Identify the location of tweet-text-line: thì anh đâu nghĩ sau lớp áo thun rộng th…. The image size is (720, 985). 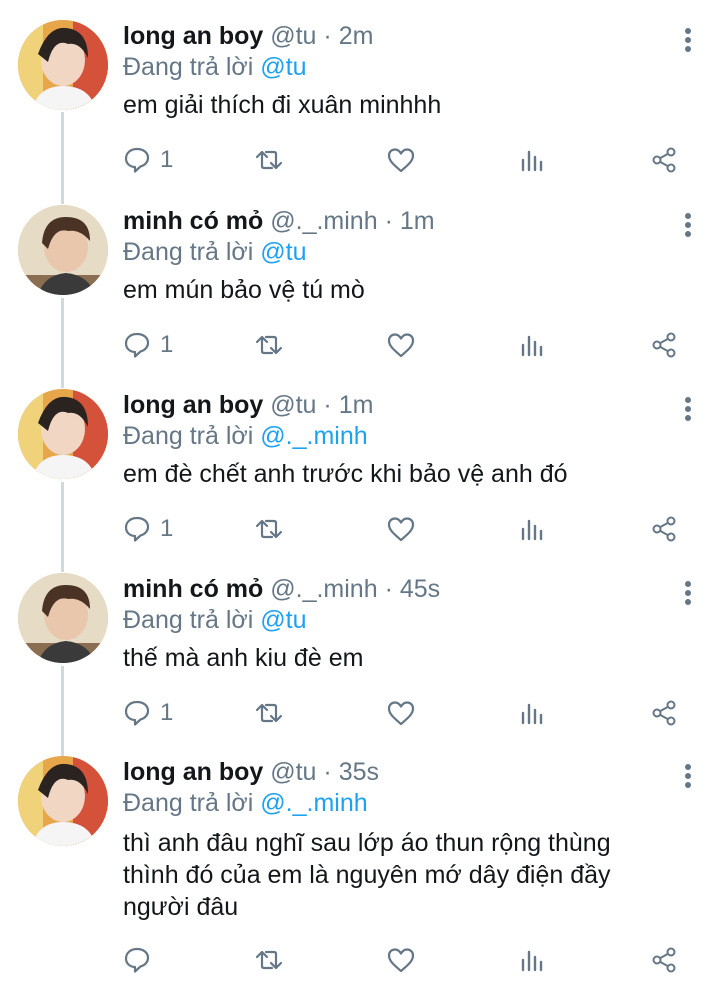
(367, 843).